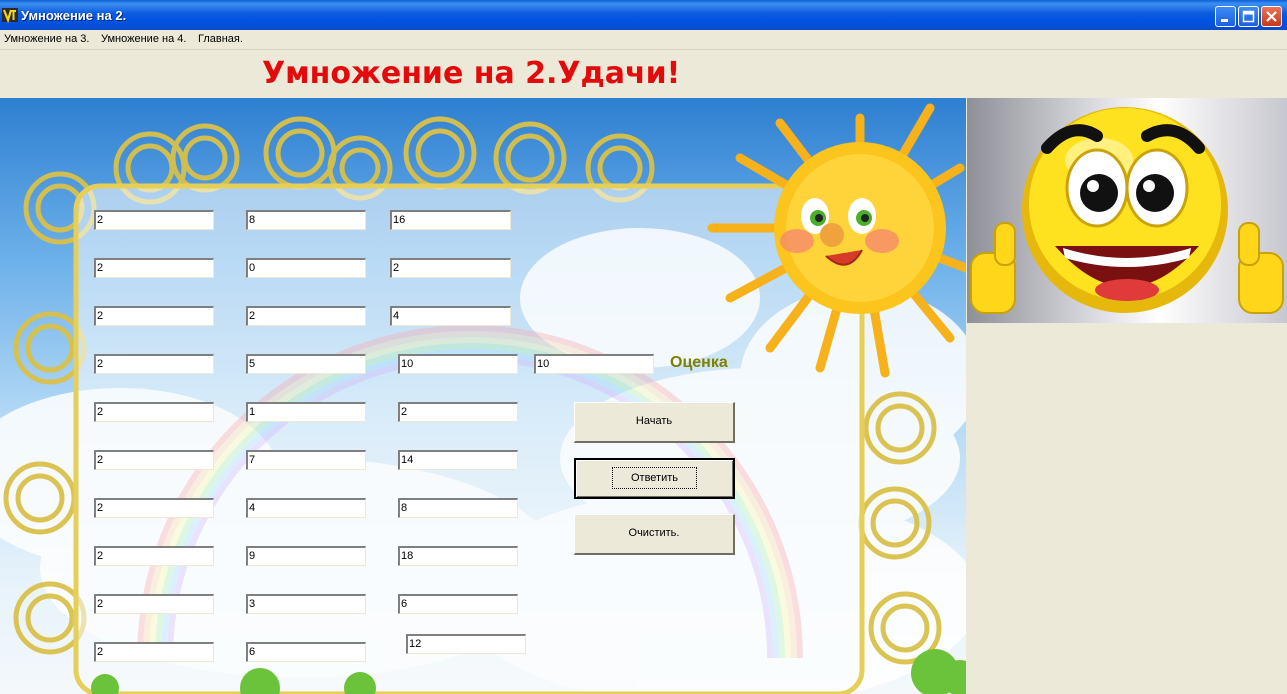 Image resolution: width=1287 pixels, height=694 pixels. Describe the element at coordinates (458, 460) in the screenshot. I see `answer-field: 14` at that location.